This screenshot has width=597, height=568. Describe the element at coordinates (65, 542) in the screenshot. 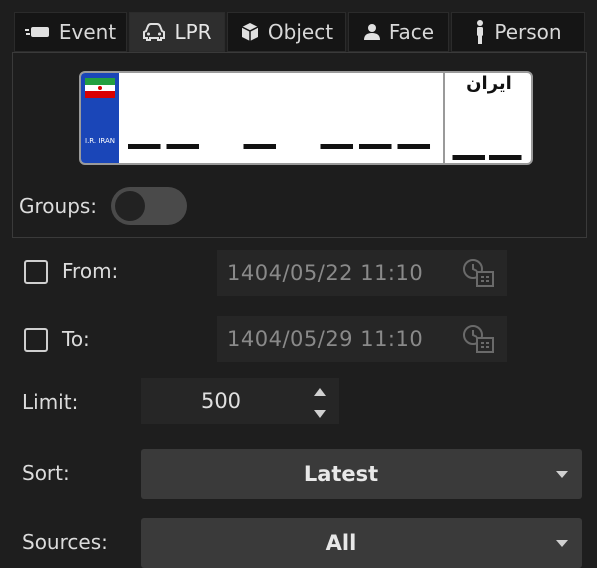

I see `sources-label: Sources:` at that location.